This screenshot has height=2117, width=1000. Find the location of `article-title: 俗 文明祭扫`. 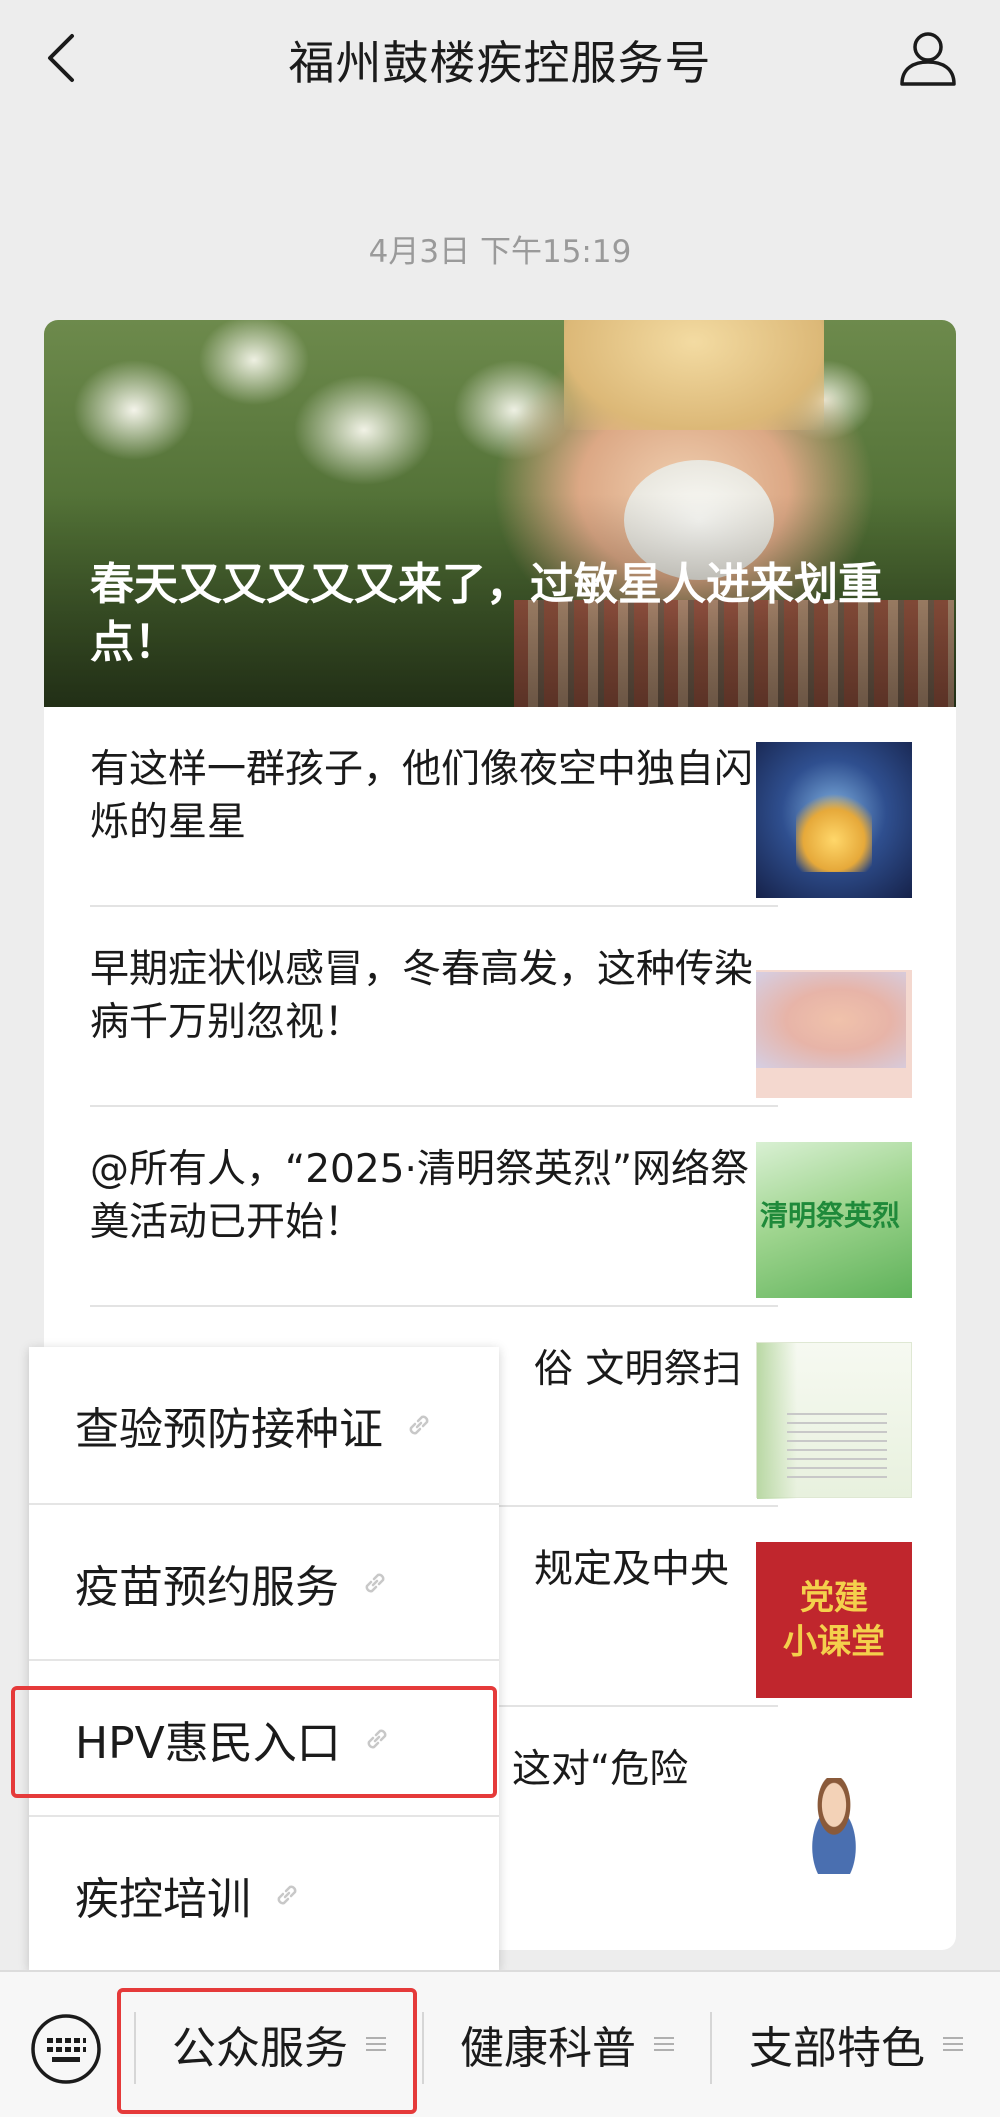

article-title: 俗 文明祭扫 is located at coordinates (638, 1369).